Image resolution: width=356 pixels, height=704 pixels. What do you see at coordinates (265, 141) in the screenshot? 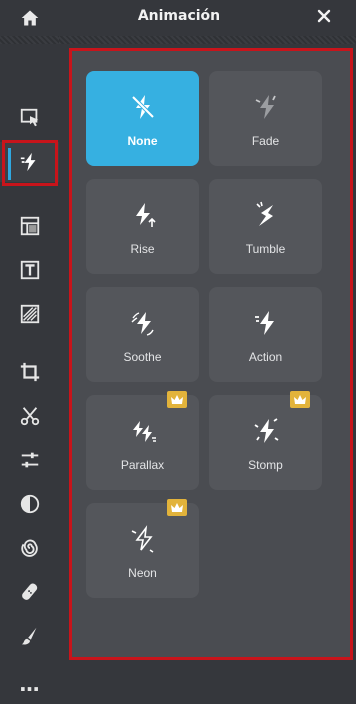
I see `animation-label: Fade` at bounding box center [265, 141].